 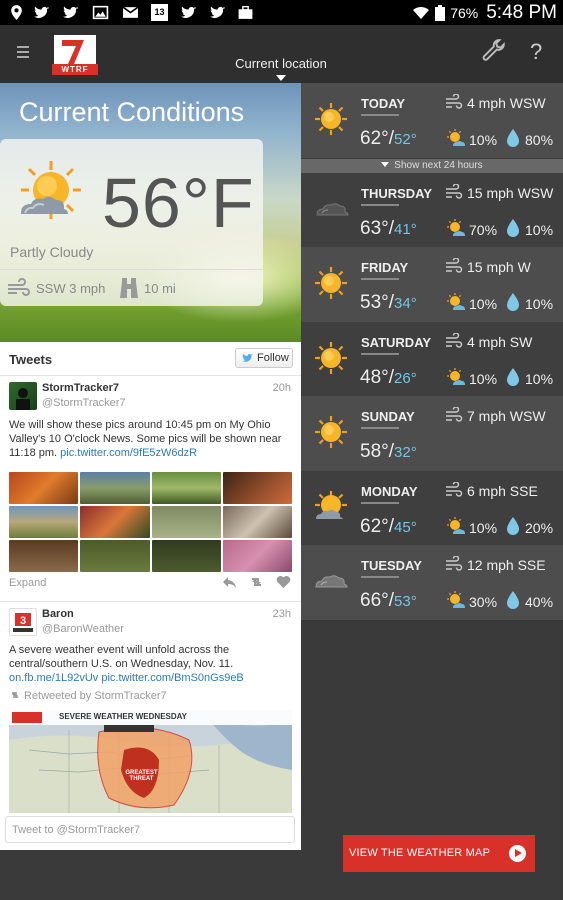 What do you see at coordinates (483, 379) in the screenshot?
I see `forecast-sun-chance: 10%` at bounding box center [483, 379].